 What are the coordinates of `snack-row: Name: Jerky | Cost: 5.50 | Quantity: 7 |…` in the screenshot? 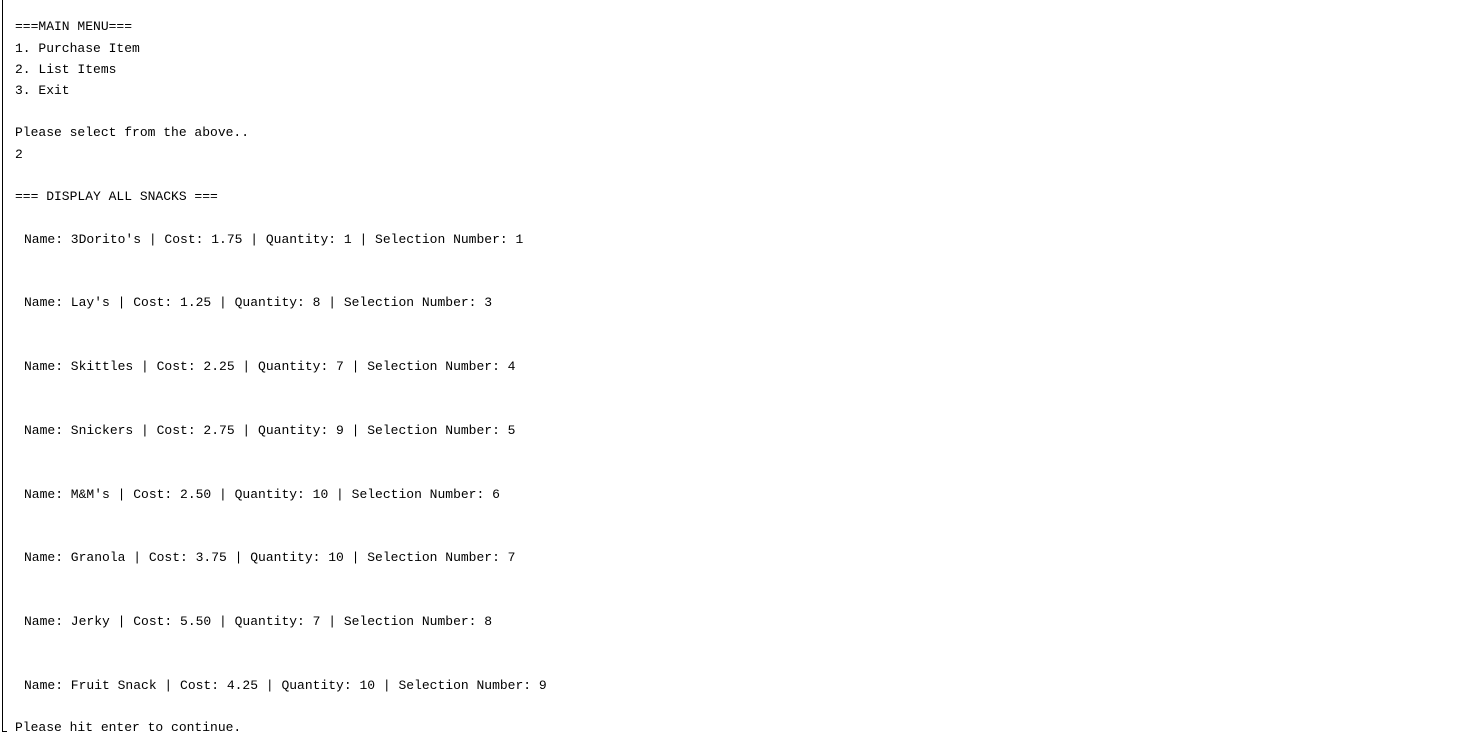 It's located at (258, 621).